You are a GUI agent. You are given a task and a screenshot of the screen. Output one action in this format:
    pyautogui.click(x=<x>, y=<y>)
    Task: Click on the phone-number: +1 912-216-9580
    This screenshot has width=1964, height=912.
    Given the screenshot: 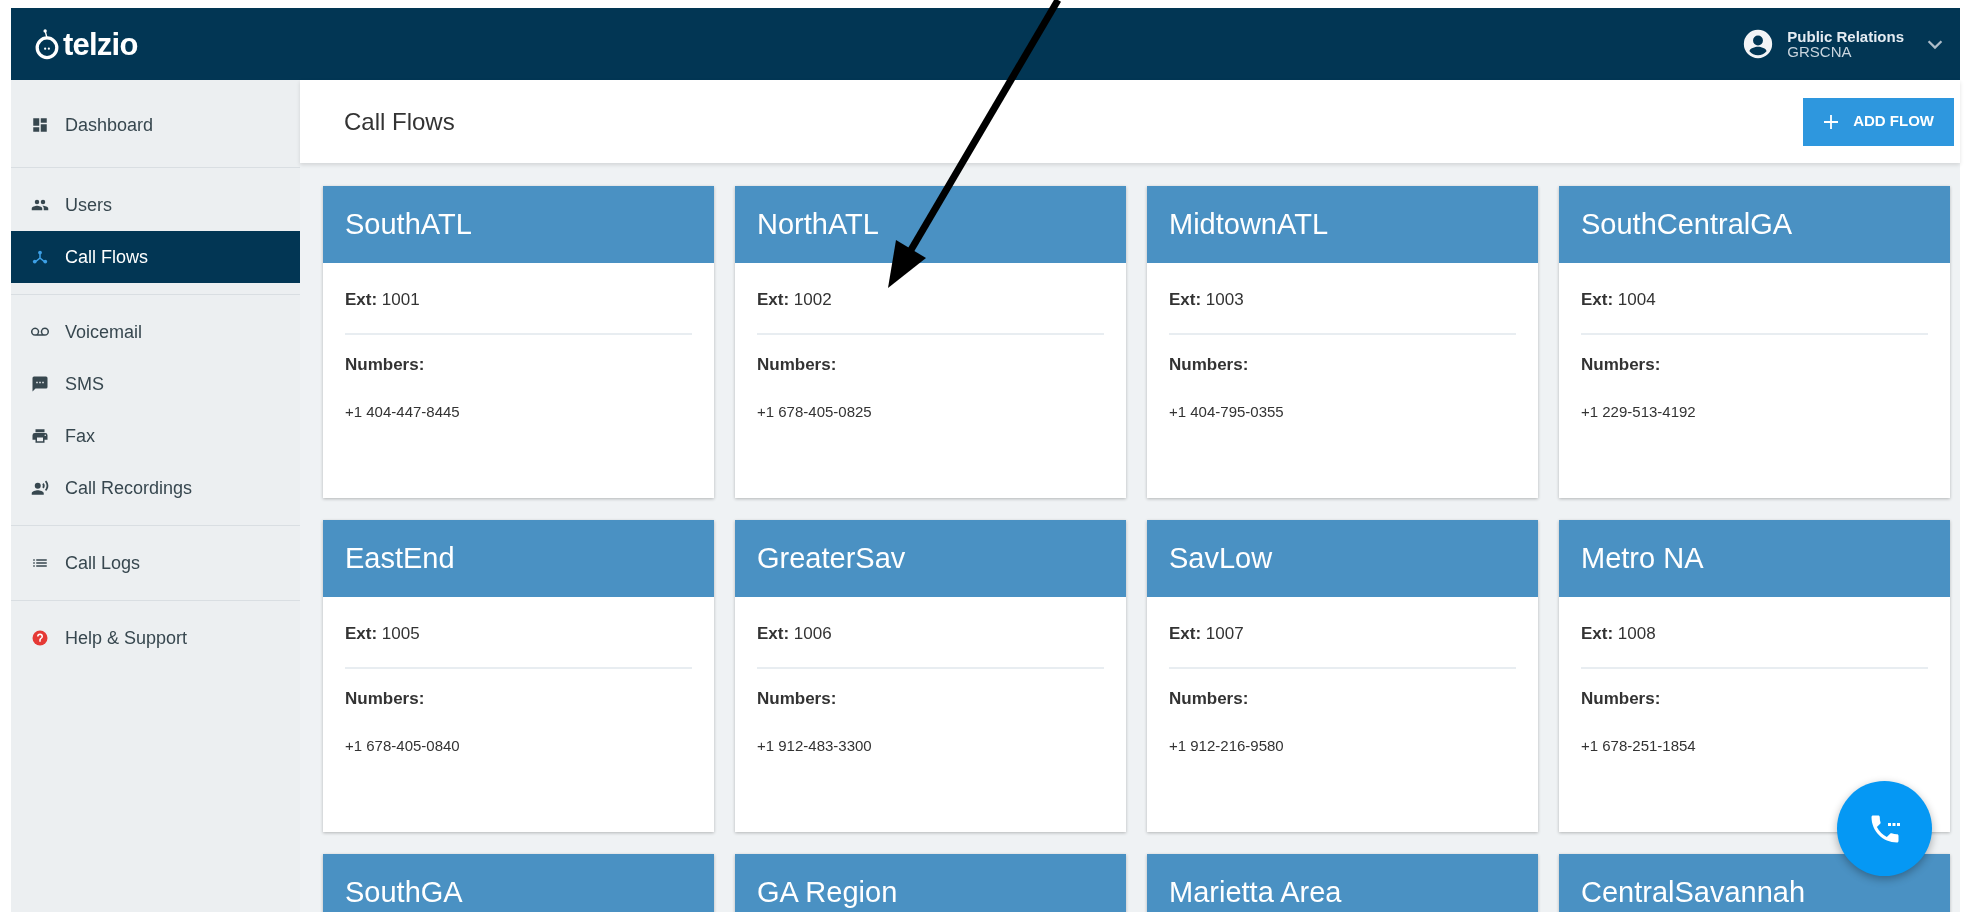 What is the action you would take?
    pyautogui.click(x=1227, y=746)
    